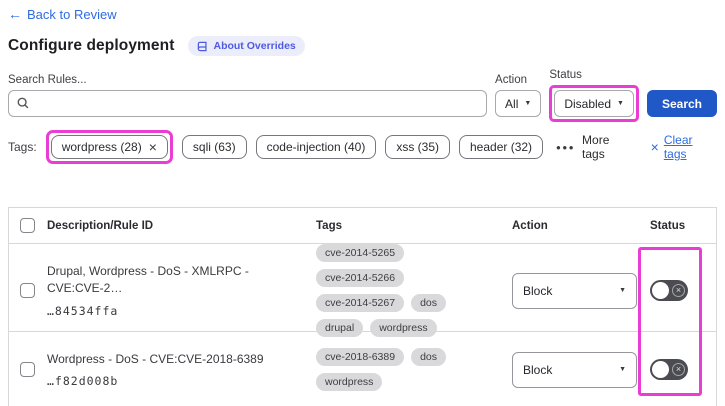 The width and height of the screenshot is (725, 406). I want to click on action-filter-value: All, so click(512, 103).